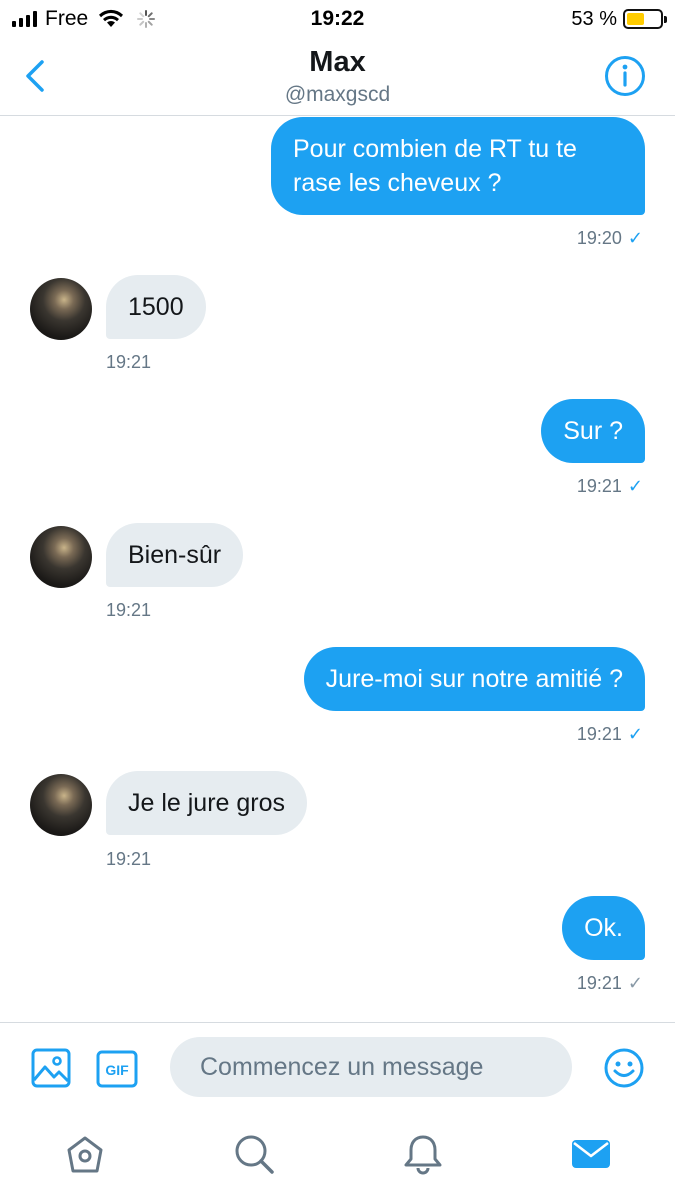 The width and height of the screenshot is (675, 1200). What do you see at coordinates (337, 62) in the screenshot?
I see `contact-name: Max` at bounding box center [337, 62].